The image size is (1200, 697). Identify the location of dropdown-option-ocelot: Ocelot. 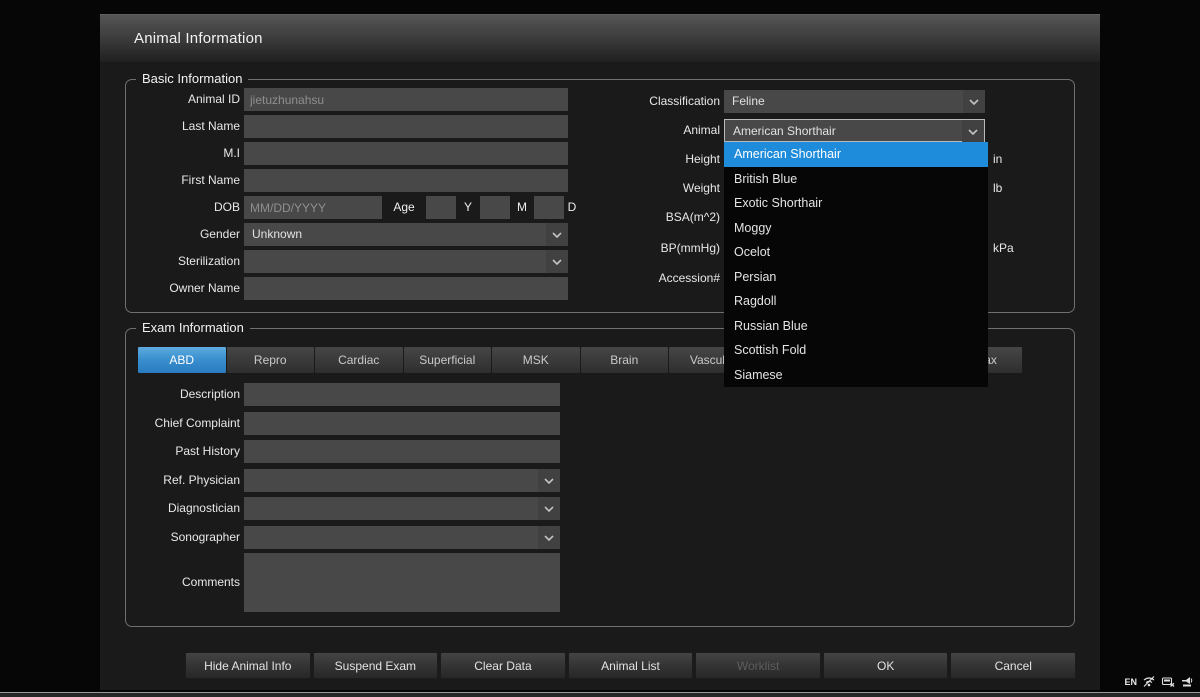
(856, 252).